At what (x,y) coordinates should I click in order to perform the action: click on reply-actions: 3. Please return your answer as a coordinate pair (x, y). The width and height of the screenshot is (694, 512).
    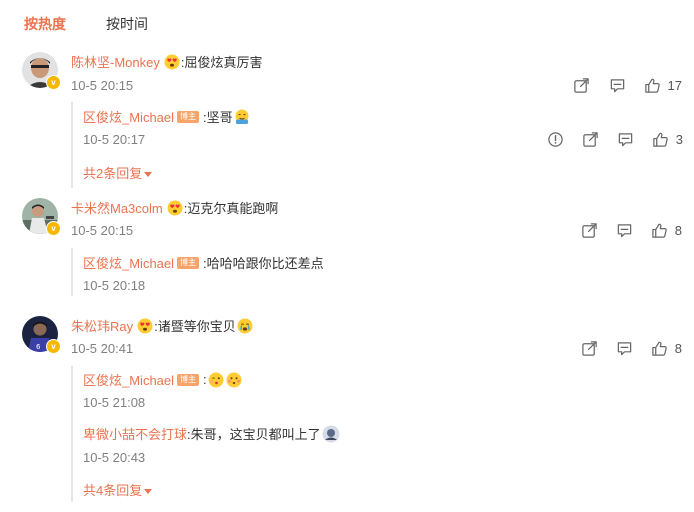
    Looking at the image, I should click on (615, 139).